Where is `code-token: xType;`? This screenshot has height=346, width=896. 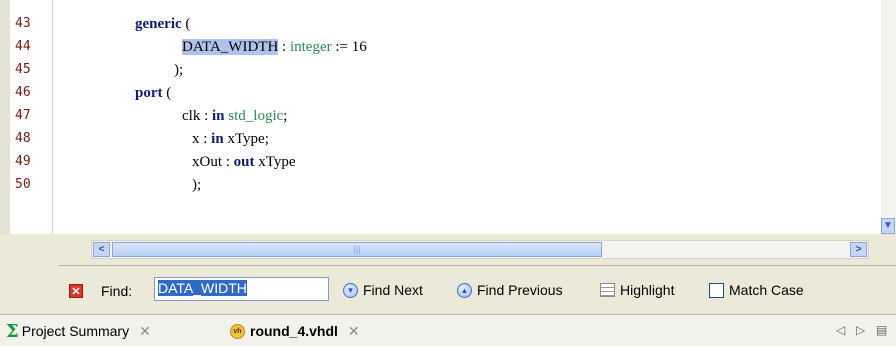 code-token: xType; is located at coordinates (246, 139).